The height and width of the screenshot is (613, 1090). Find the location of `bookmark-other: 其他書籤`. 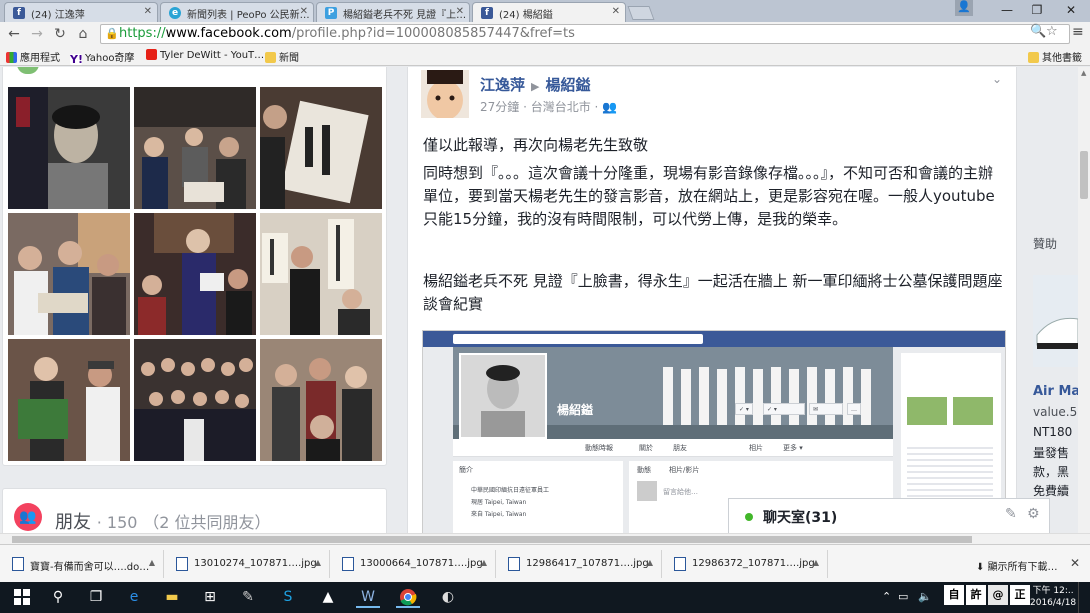

bookmark-other: 其他書籤 is located at coordinates (1055, 56).